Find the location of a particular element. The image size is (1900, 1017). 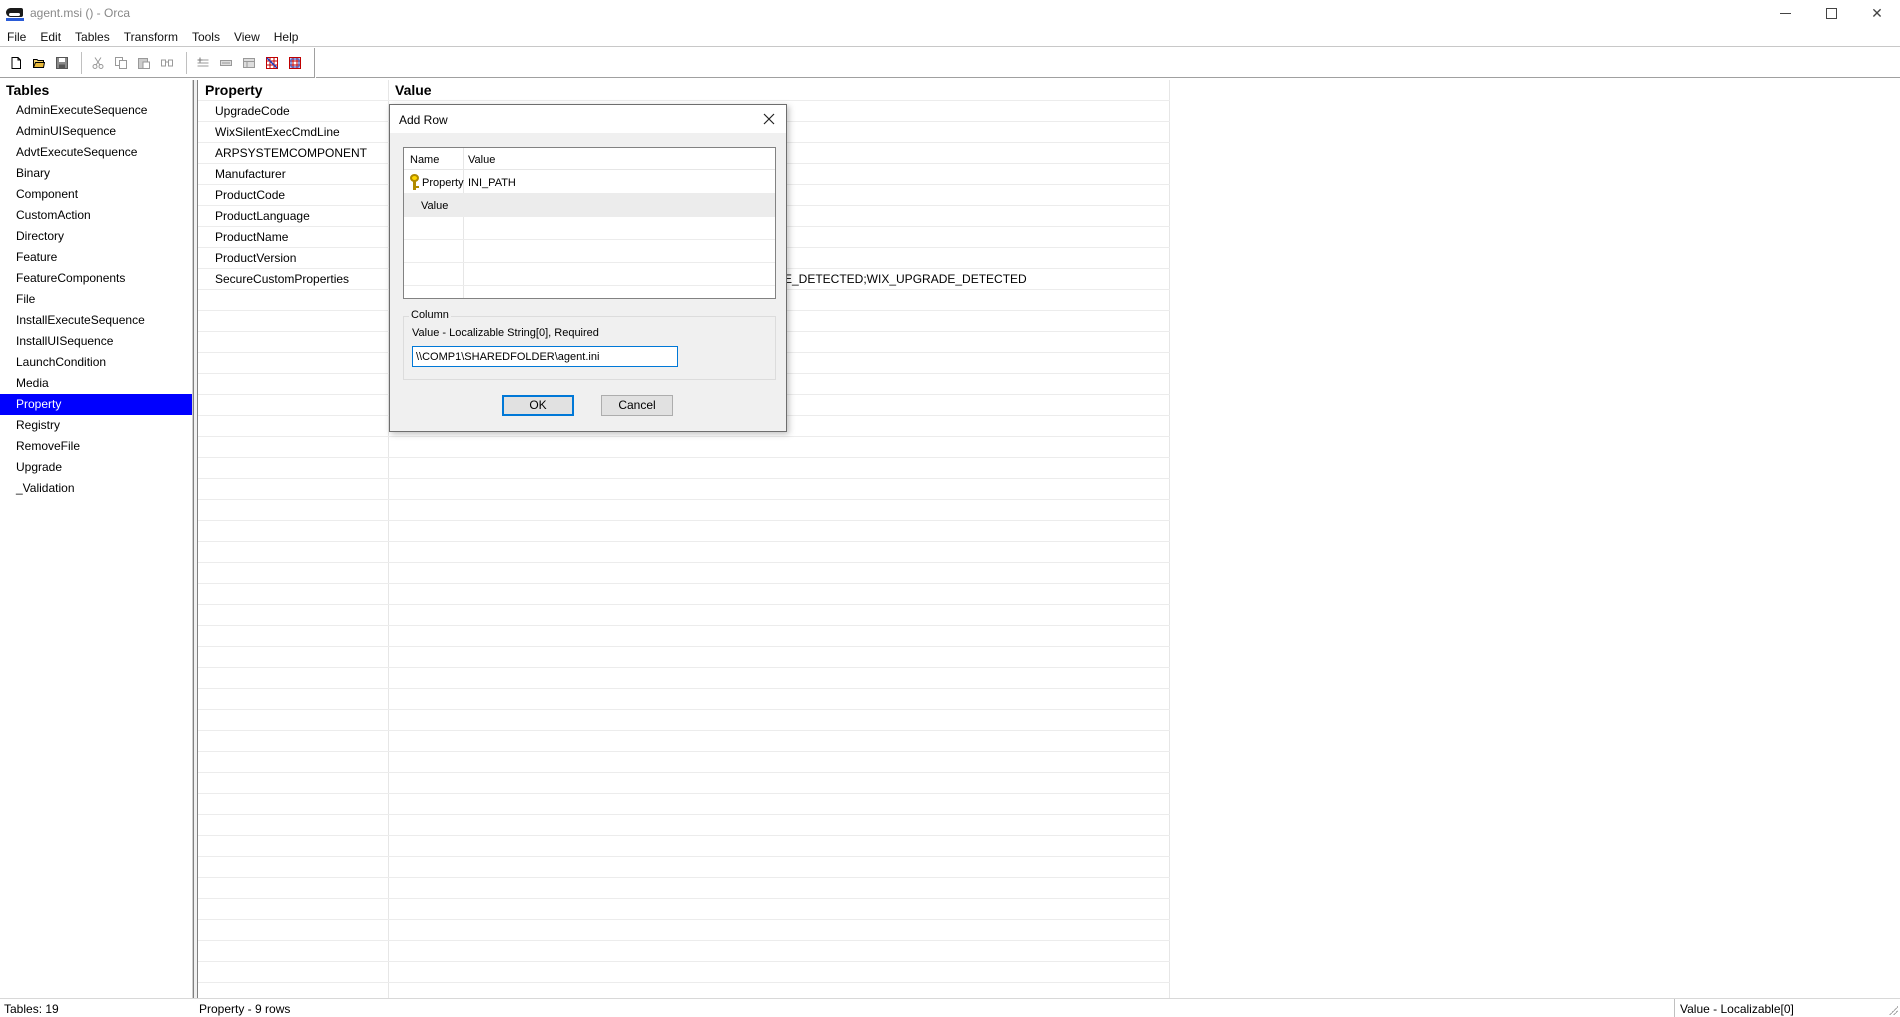

menu-file: File is located at coordinates (16, 37).